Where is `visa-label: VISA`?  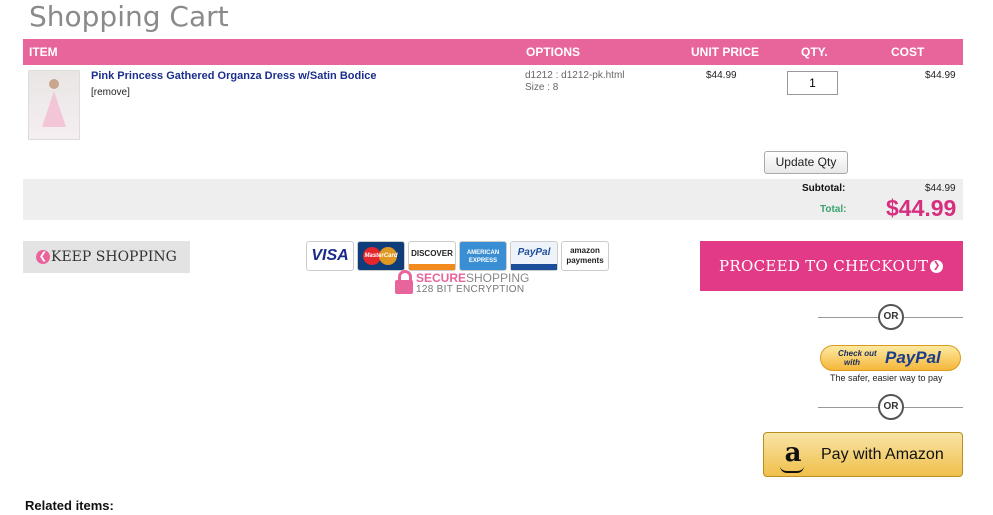
visa-label: VISA is located at coordinates (330, 255).